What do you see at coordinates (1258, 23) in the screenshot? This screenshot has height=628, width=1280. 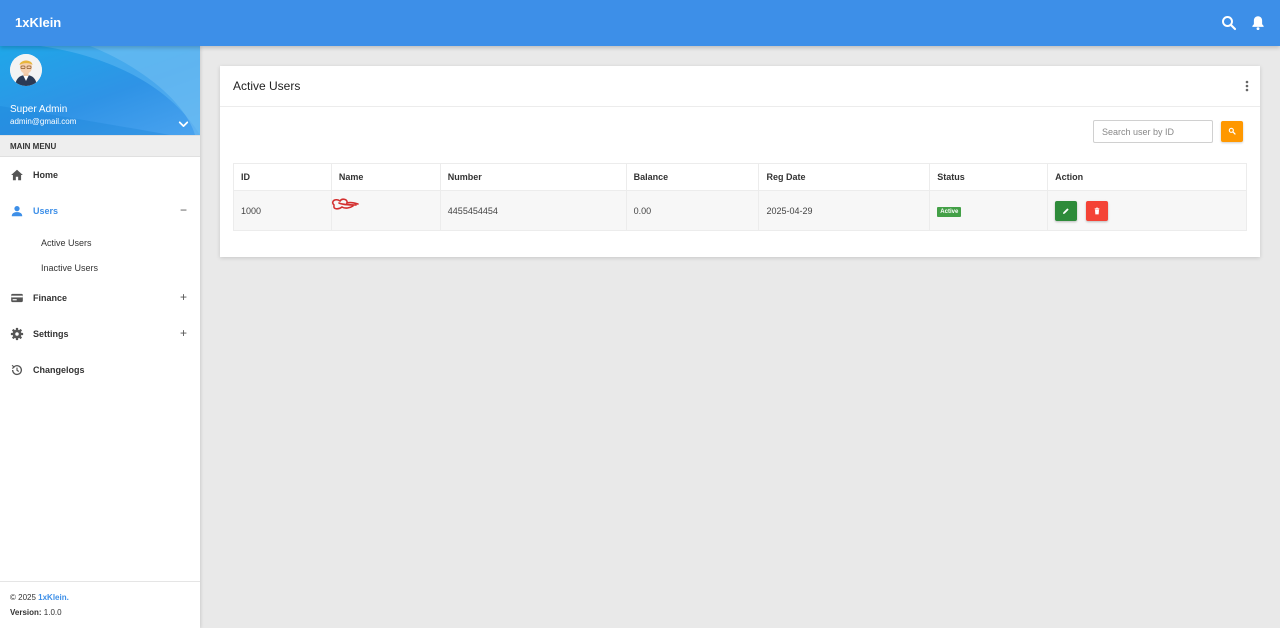 I see `bell-icon` at bounding box center [1258, 23].